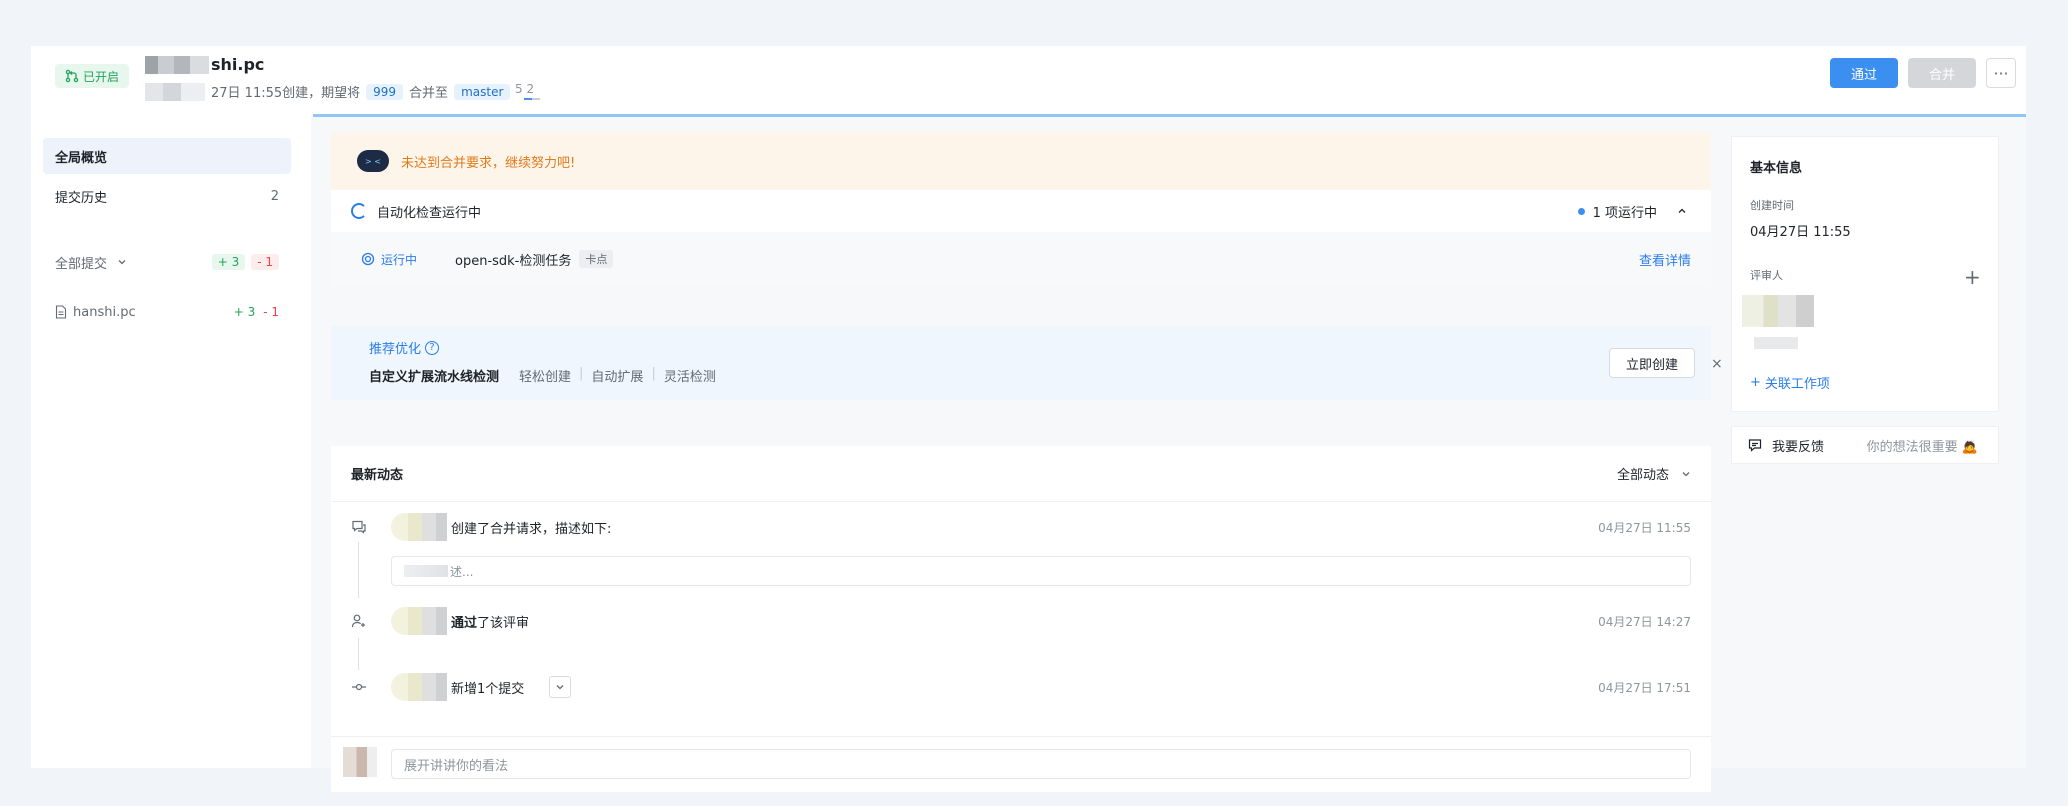 The image size is (2068, 806). Describe the element at coordinates (1798, 447) in the screenshot. I see `feedback-label: 我要反馈` at that location.